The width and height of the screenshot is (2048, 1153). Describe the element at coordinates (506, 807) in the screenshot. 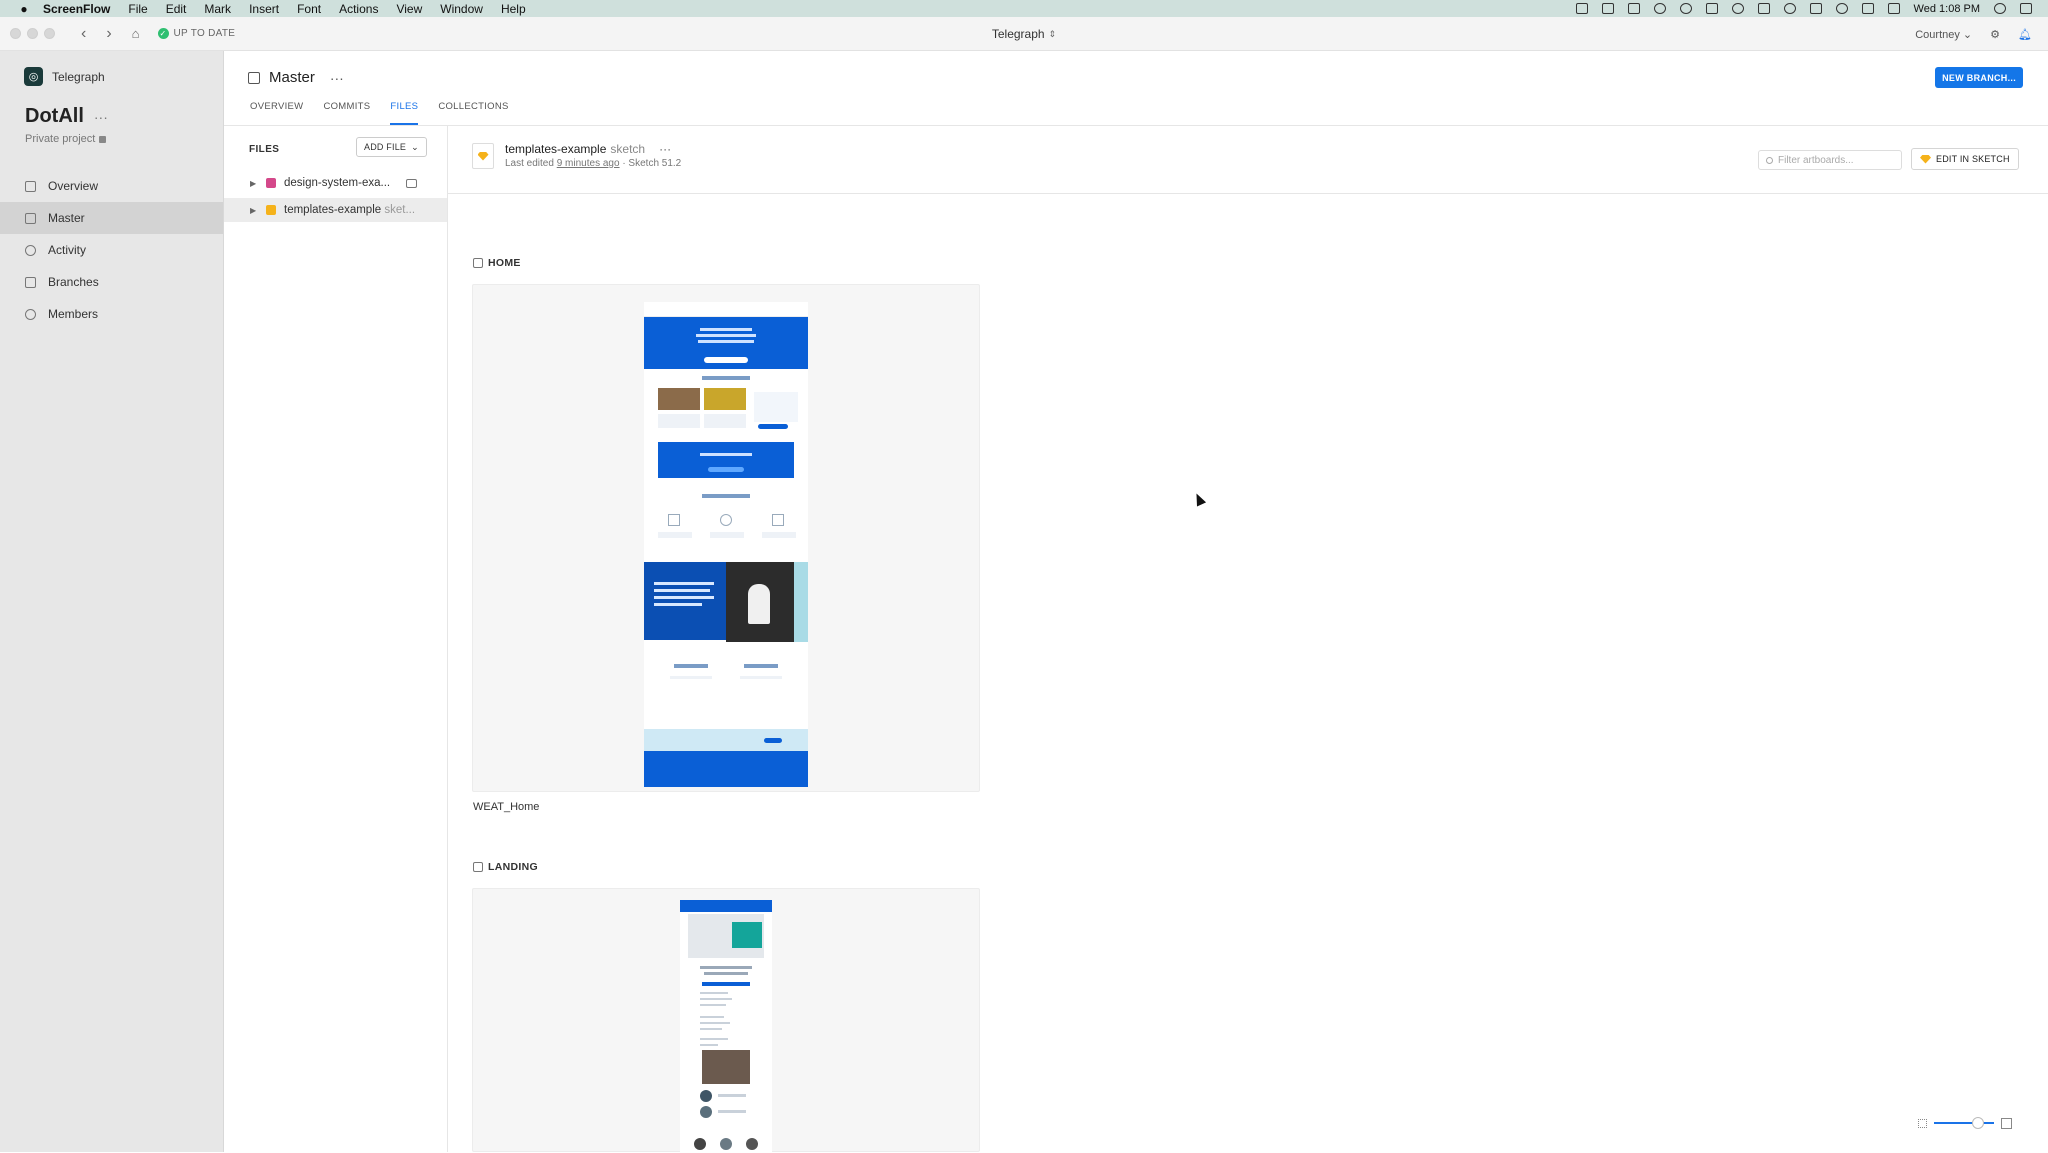

I see `artboard-name-home: WEAT_Home` at that location.